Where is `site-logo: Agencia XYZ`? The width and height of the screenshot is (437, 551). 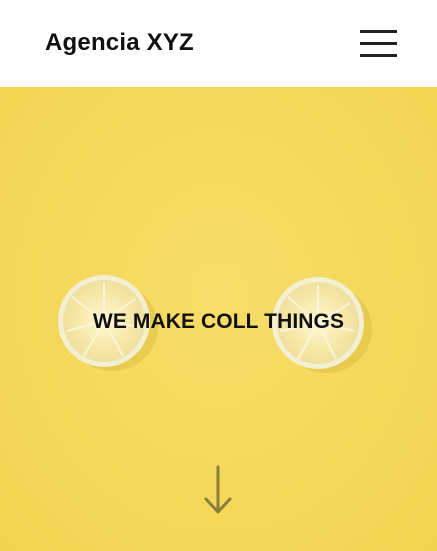 site-logo: Agencia XYZ is located at coordinates (119, 43).